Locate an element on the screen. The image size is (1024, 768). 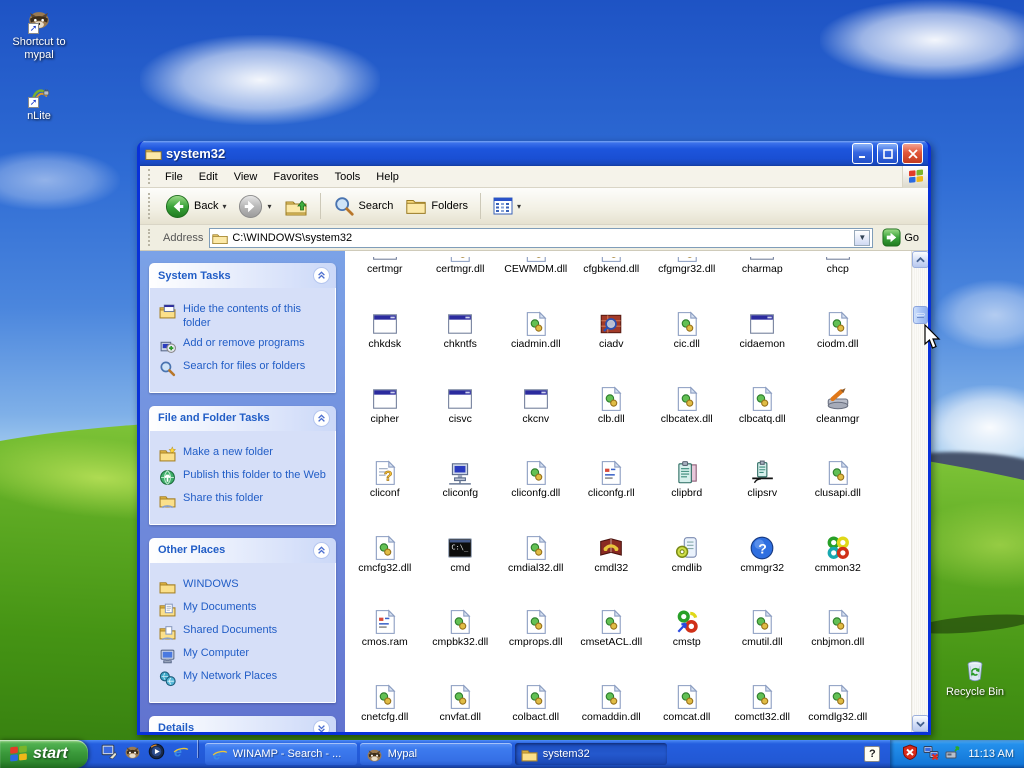
desktop-icon-nlite: ➚ nLite is located at coordinates (39, 102).